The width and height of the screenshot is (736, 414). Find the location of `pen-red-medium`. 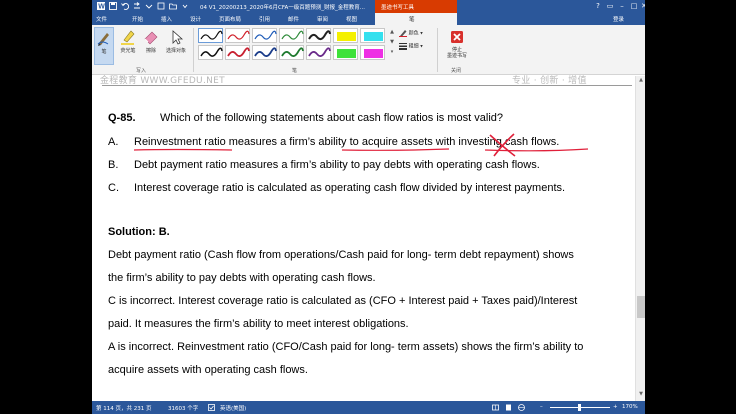

pen-red-medium is located at coordinates (237, 52).